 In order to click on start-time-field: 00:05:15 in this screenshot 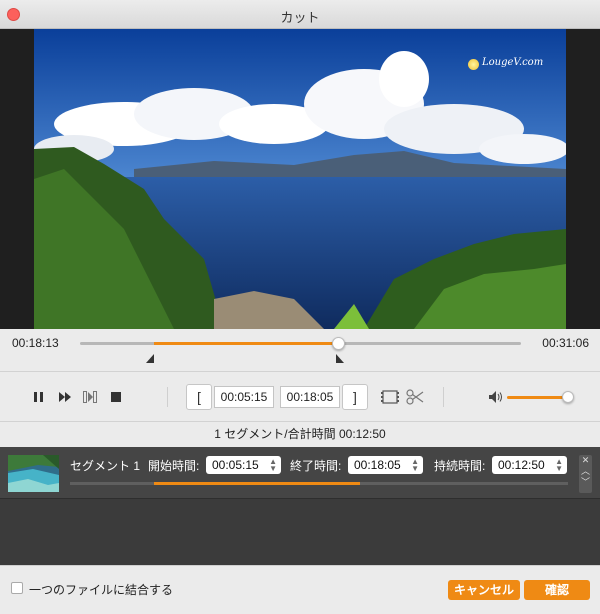, I will do `click(244, 397)`.